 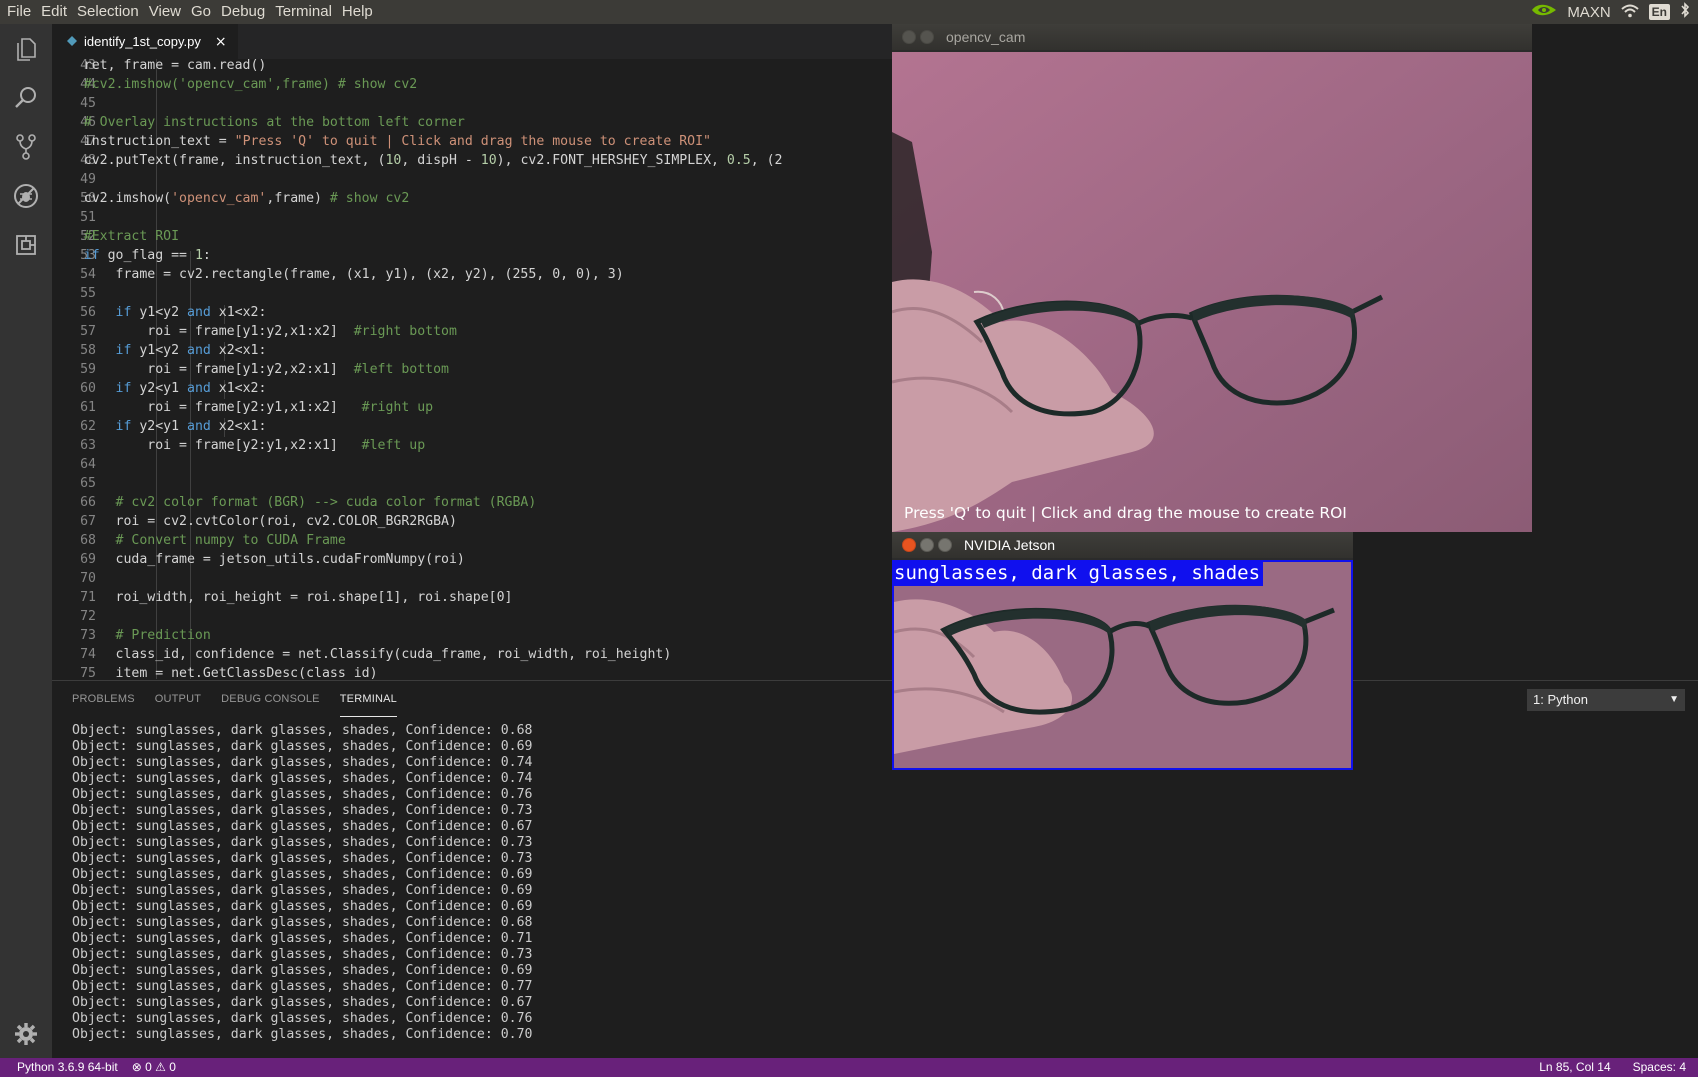 What do you see at coordinates (143, 141) in the screenshot?
I see `code-text: instruction_text =` at bounding box center [143, 141].